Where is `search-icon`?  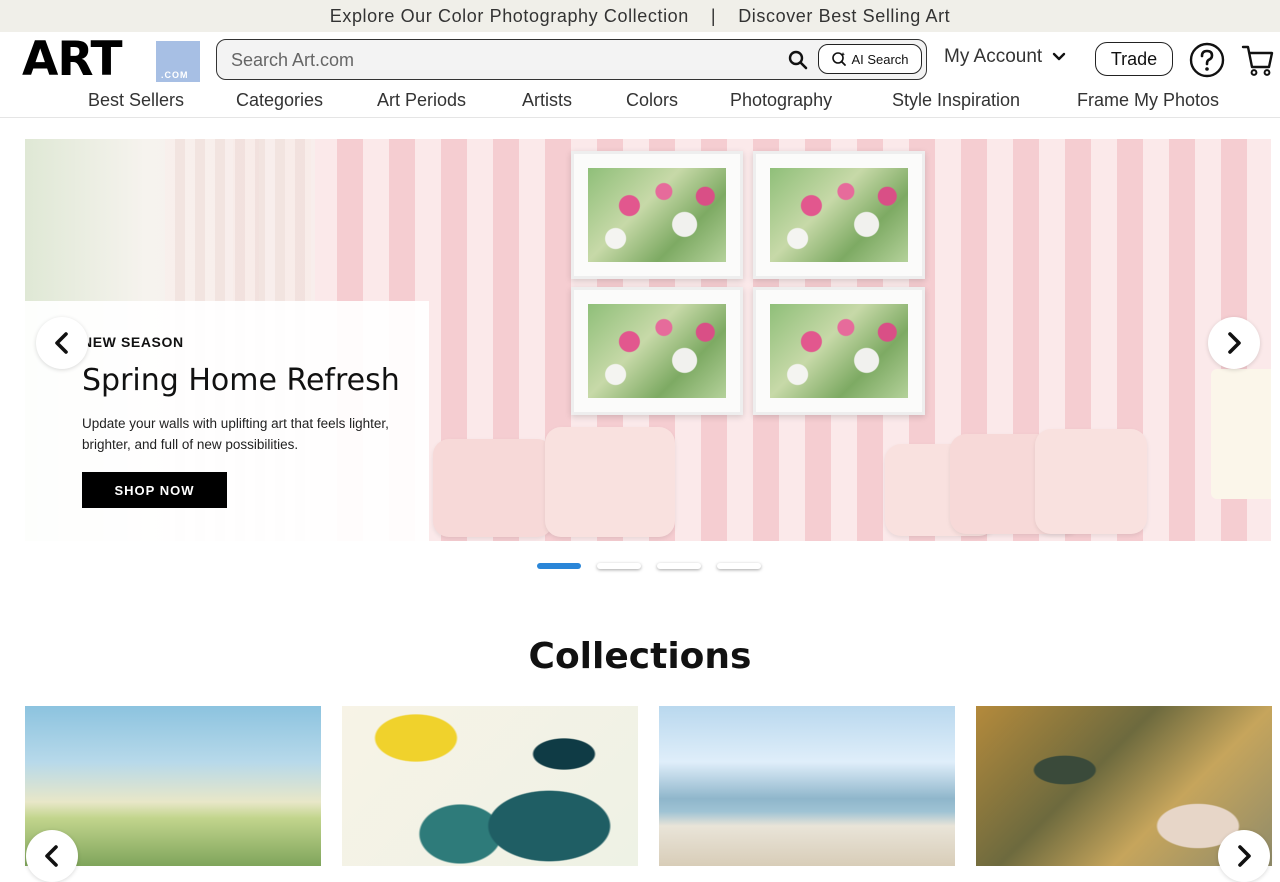
search-icon is located at coordinates (798, 60).